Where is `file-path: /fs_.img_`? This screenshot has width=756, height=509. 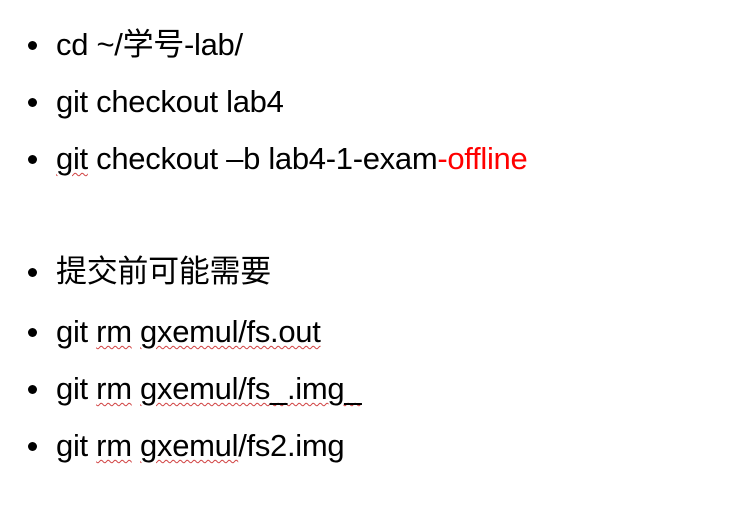 file-path: /fs_.img_ is located at coordinates (300, 388).